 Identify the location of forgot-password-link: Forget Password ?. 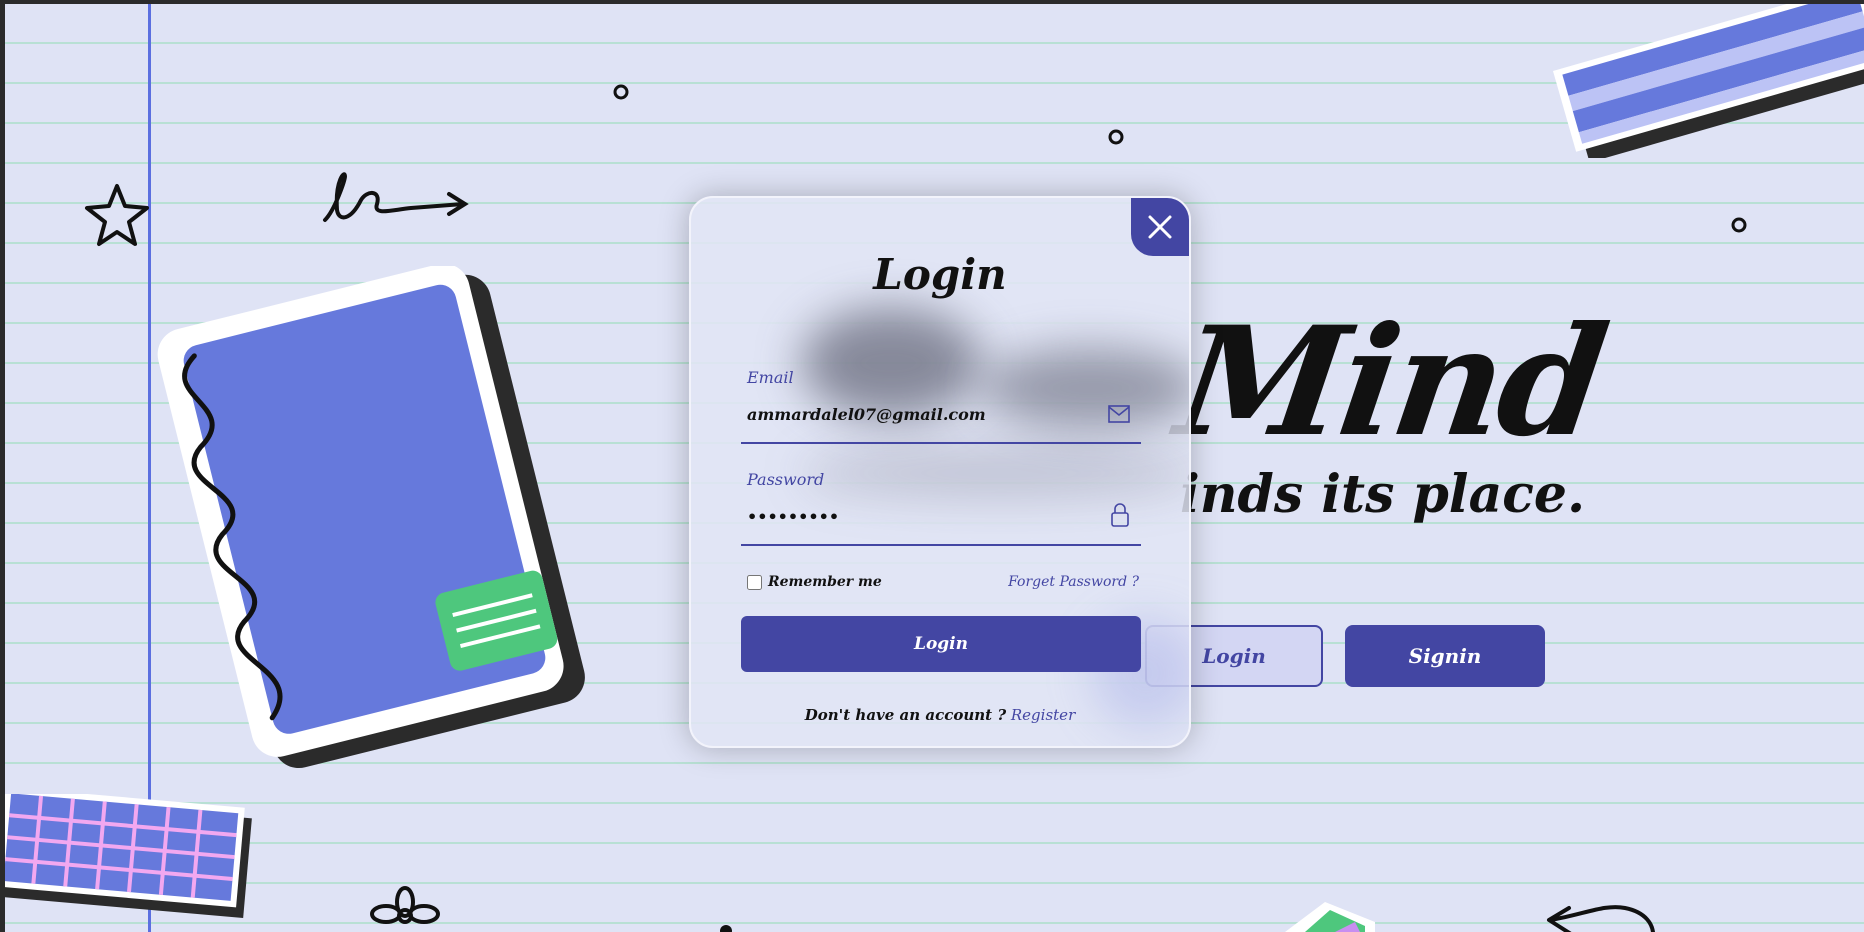
(1073, 582).